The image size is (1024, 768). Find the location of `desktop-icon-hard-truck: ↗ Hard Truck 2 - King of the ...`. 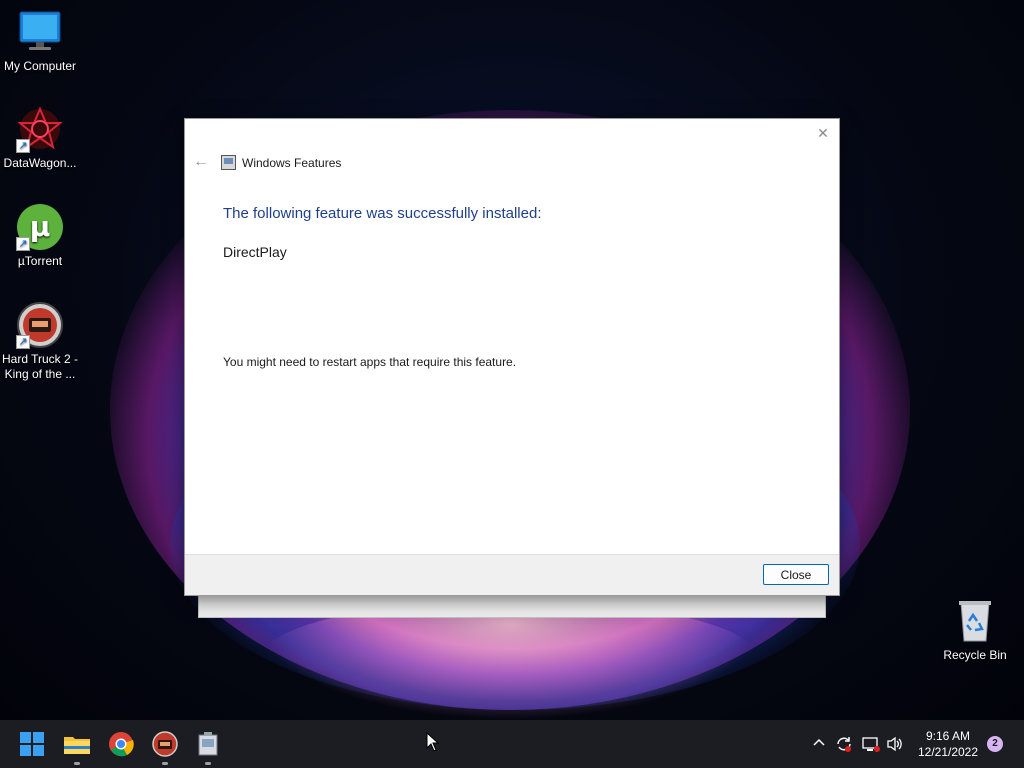

desktop-icon-hard-truck: ↗ Hard Truck 2 - King of the ... is located at coordinates (40, 341).